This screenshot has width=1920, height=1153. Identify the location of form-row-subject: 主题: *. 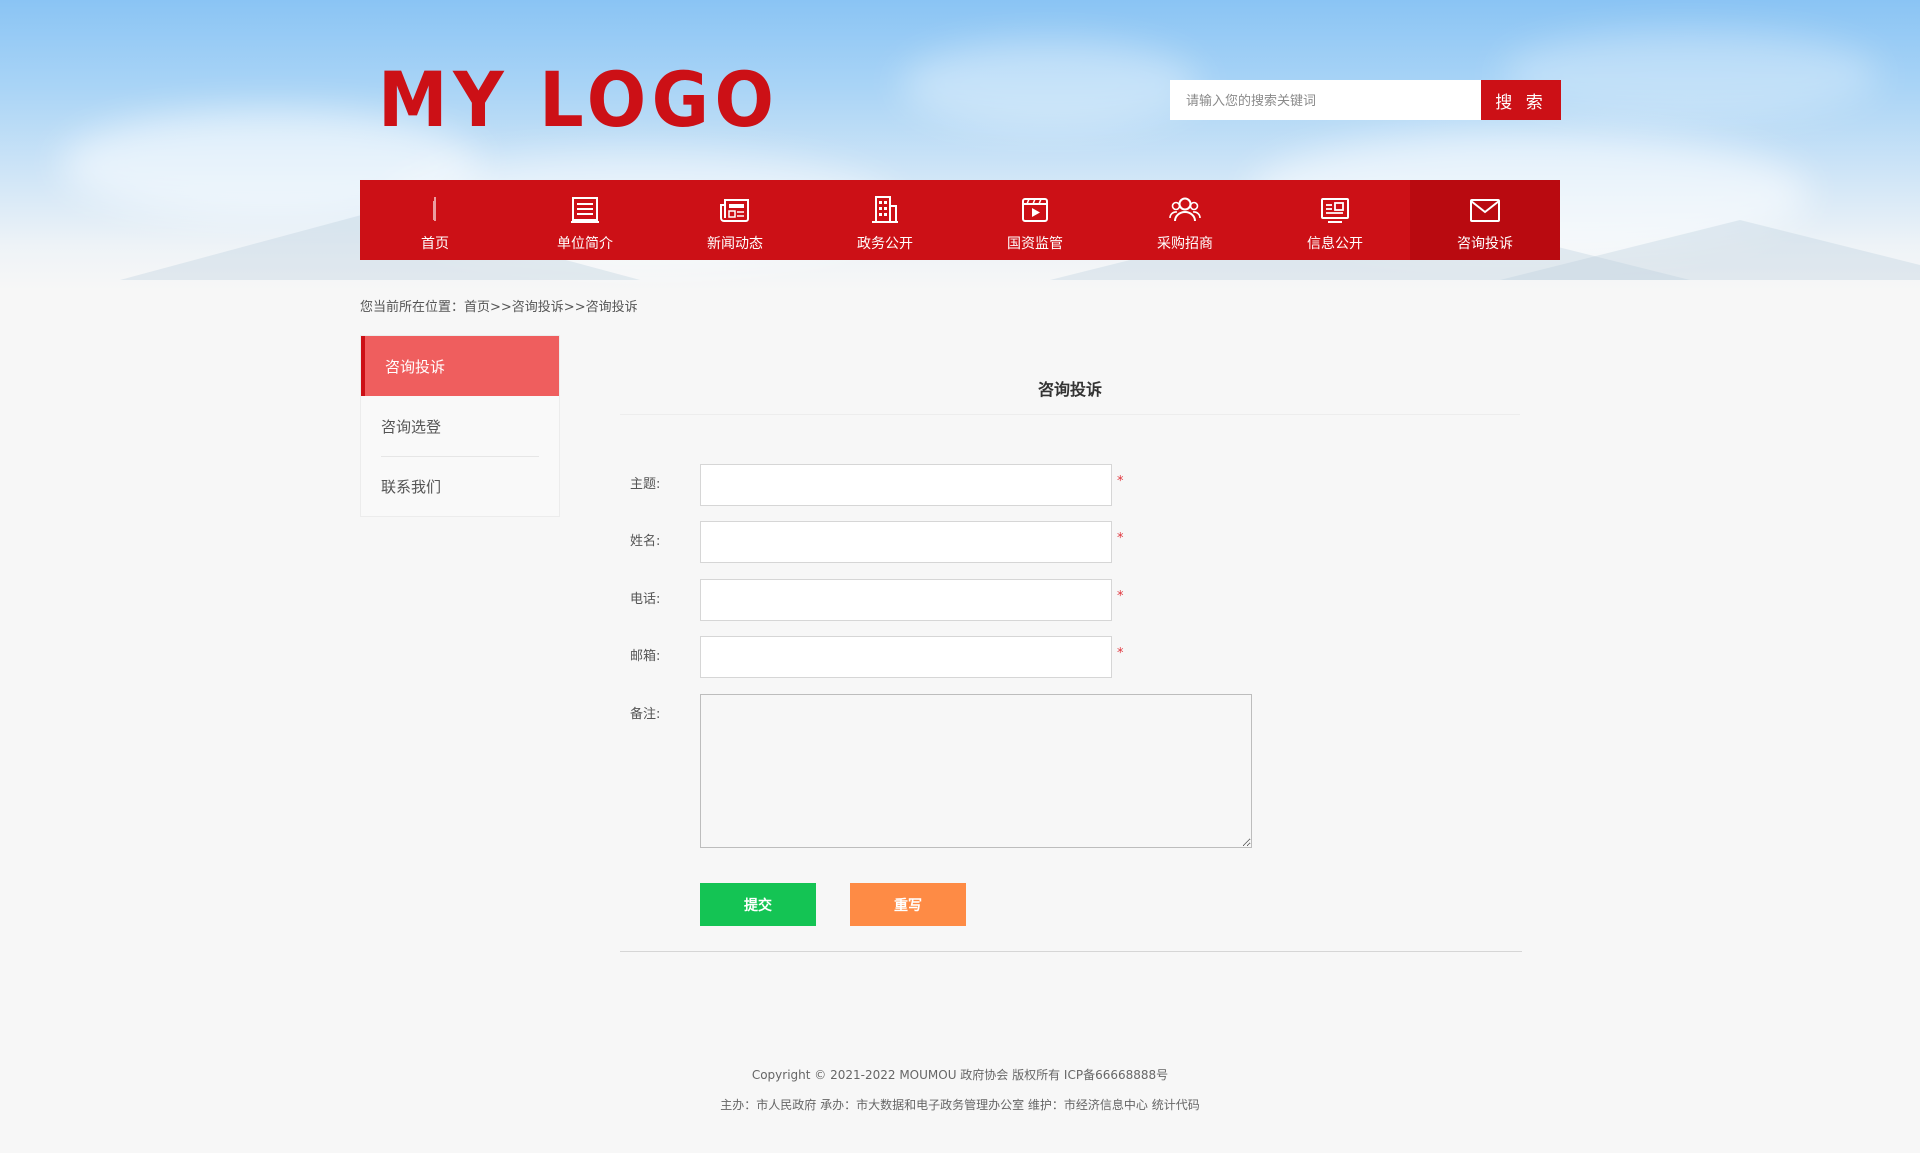
(872, 485).